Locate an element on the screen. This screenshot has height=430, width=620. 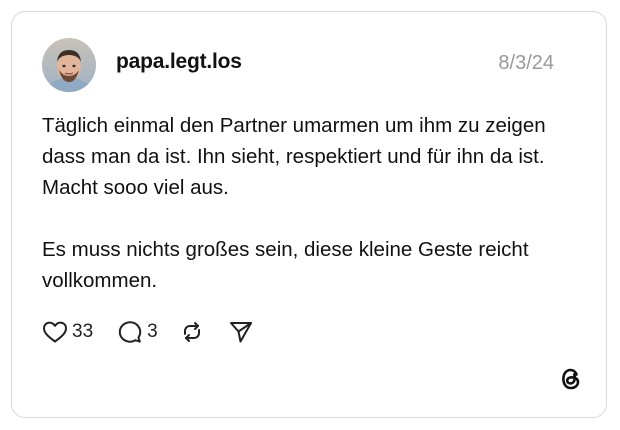
avatar-photo is located at coordinates (69, 65).